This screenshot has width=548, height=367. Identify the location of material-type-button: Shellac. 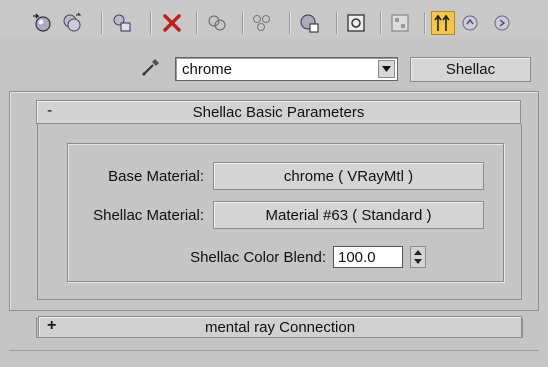
(470, 69).